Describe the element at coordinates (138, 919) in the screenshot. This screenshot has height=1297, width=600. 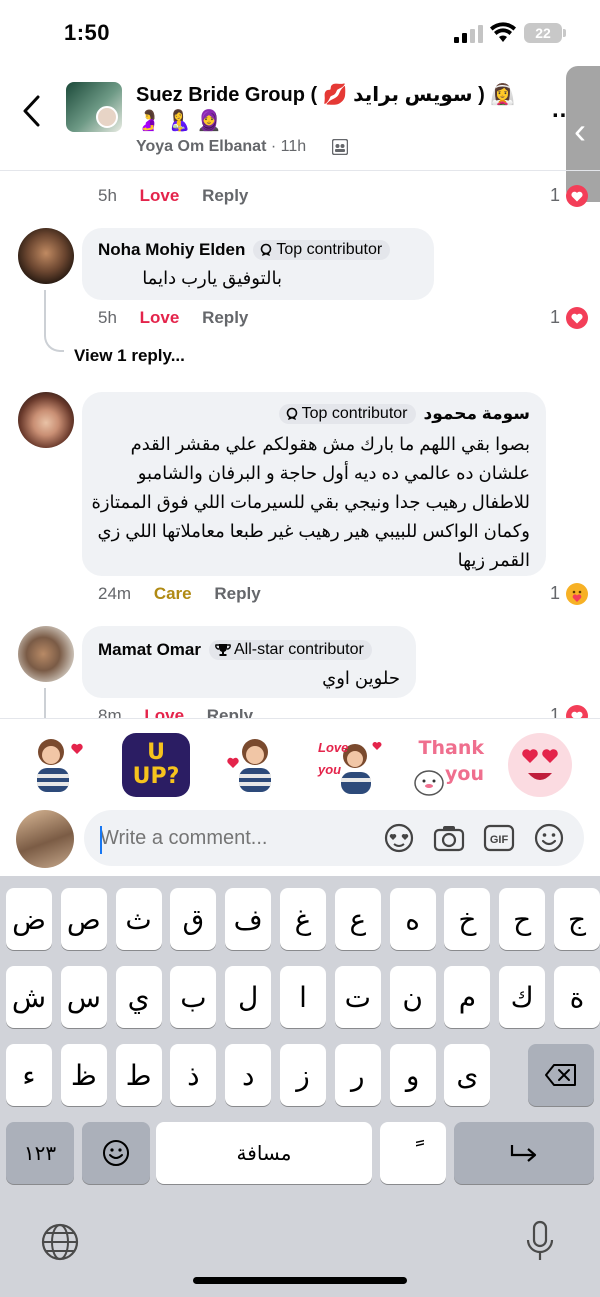
I see `key-3: ث` at that location.